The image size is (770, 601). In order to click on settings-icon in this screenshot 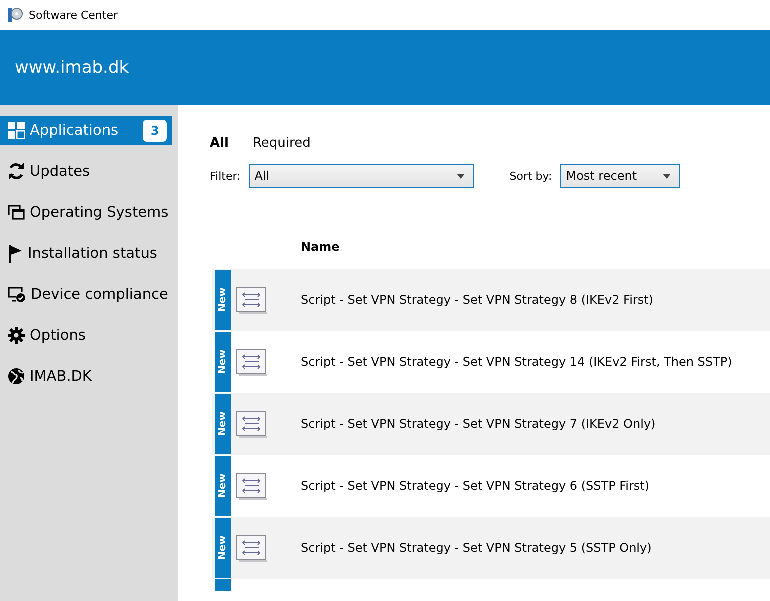, I will do `click(16, 335)`.